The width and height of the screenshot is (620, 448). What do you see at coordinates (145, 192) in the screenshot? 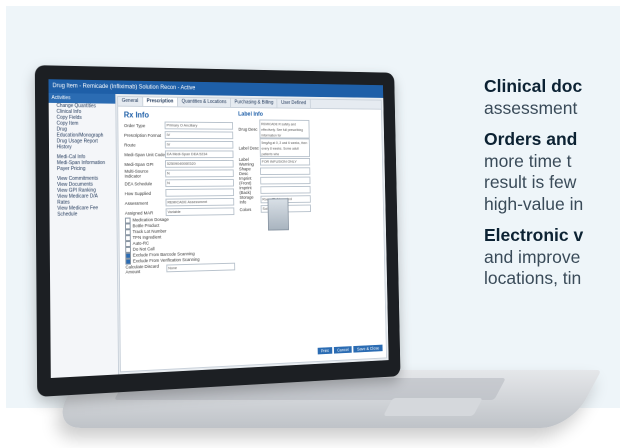
I see `form-label: How Supplied` at bounding box center [145, 192].